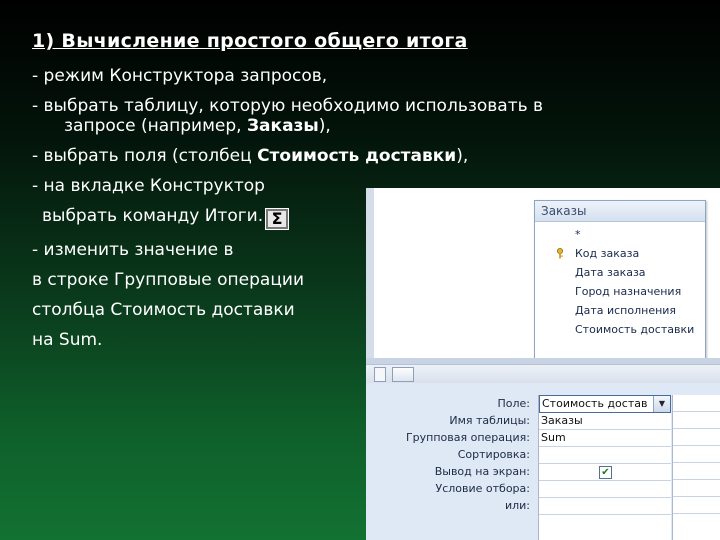 This screenshot has width=720, height=540. What do you see at coordinates (489, 420) in the screenshot?
I see `row-label-table: Имя таблицы:` at bounding box center [489, 420].